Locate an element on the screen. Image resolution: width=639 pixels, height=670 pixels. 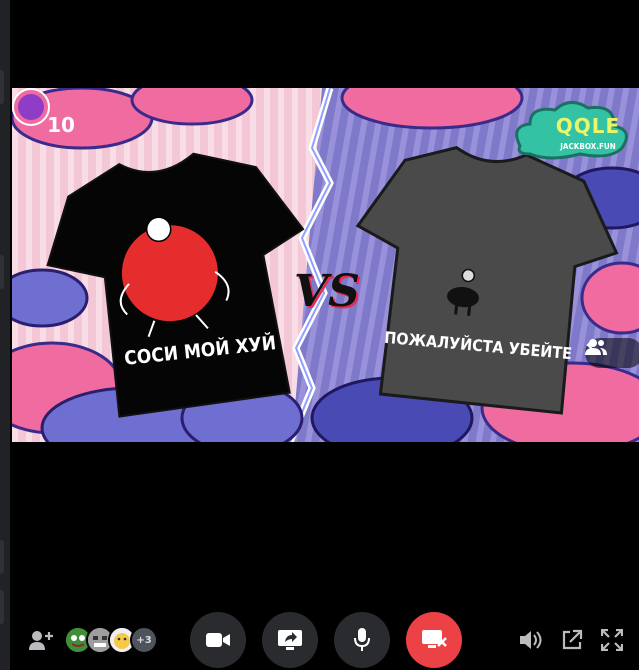
camera-button is located at coordinates (218, 640).